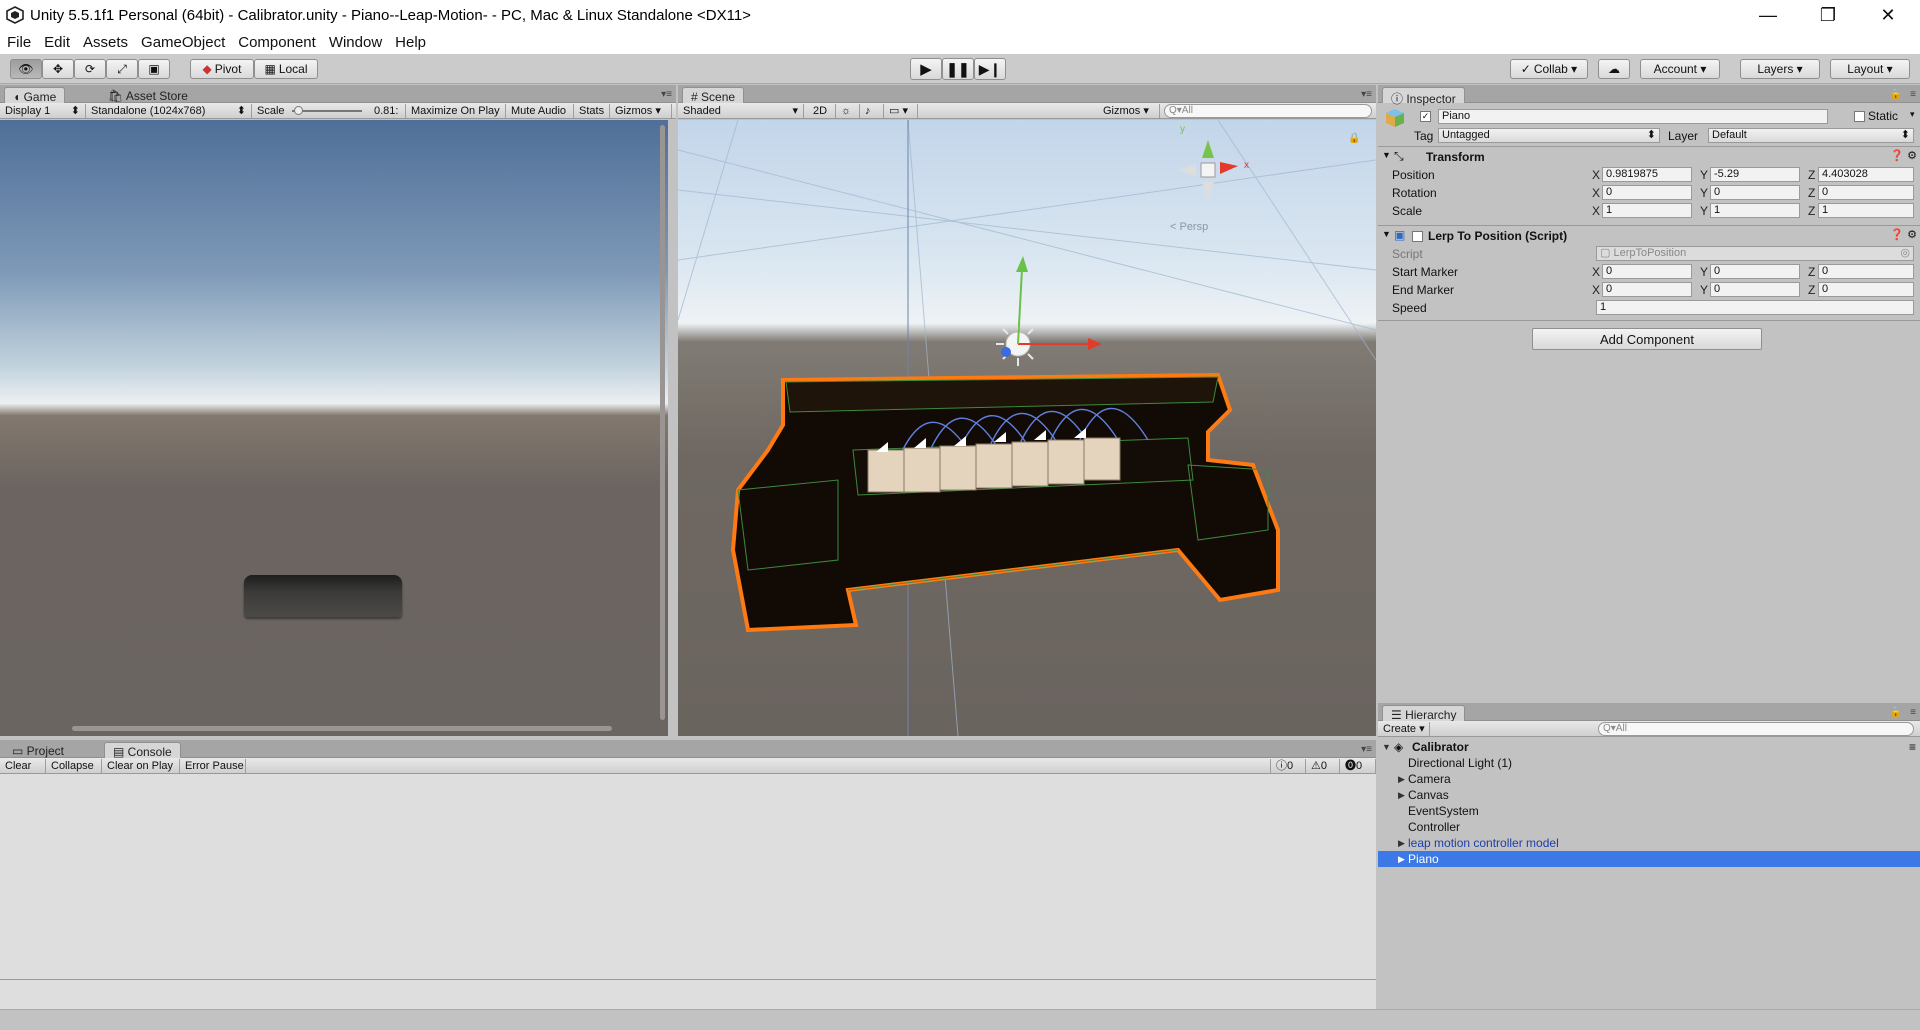  I want to click on error-filter-toggle: ⓿0, so click(1358, 766).